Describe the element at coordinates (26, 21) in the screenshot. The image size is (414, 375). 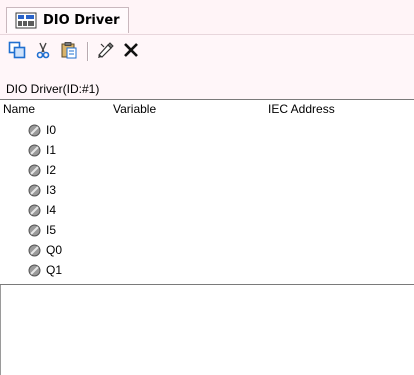
I see `dio-driver-icon` at that location.